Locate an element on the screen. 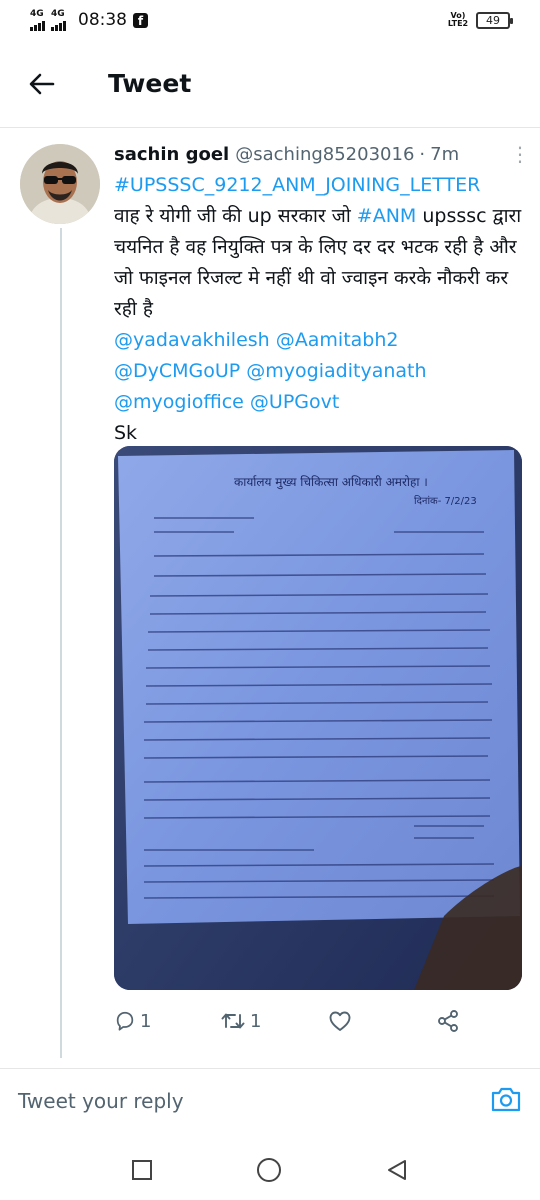 This screenshot has width=540, height=1200. recents-icon is located at coordinates (142, 1170).